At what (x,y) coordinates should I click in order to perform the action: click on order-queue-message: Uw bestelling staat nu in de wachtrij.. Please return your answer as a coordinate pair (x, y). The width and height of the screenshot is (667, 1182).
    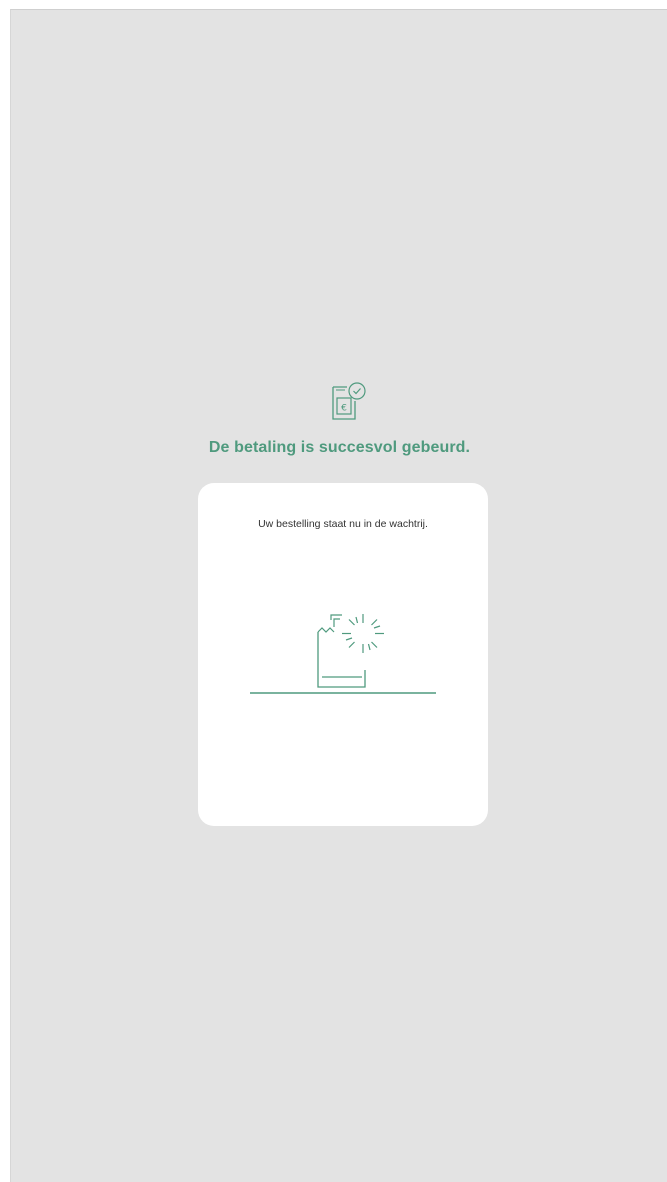
    Looking at the image, I should click on (343, 524).